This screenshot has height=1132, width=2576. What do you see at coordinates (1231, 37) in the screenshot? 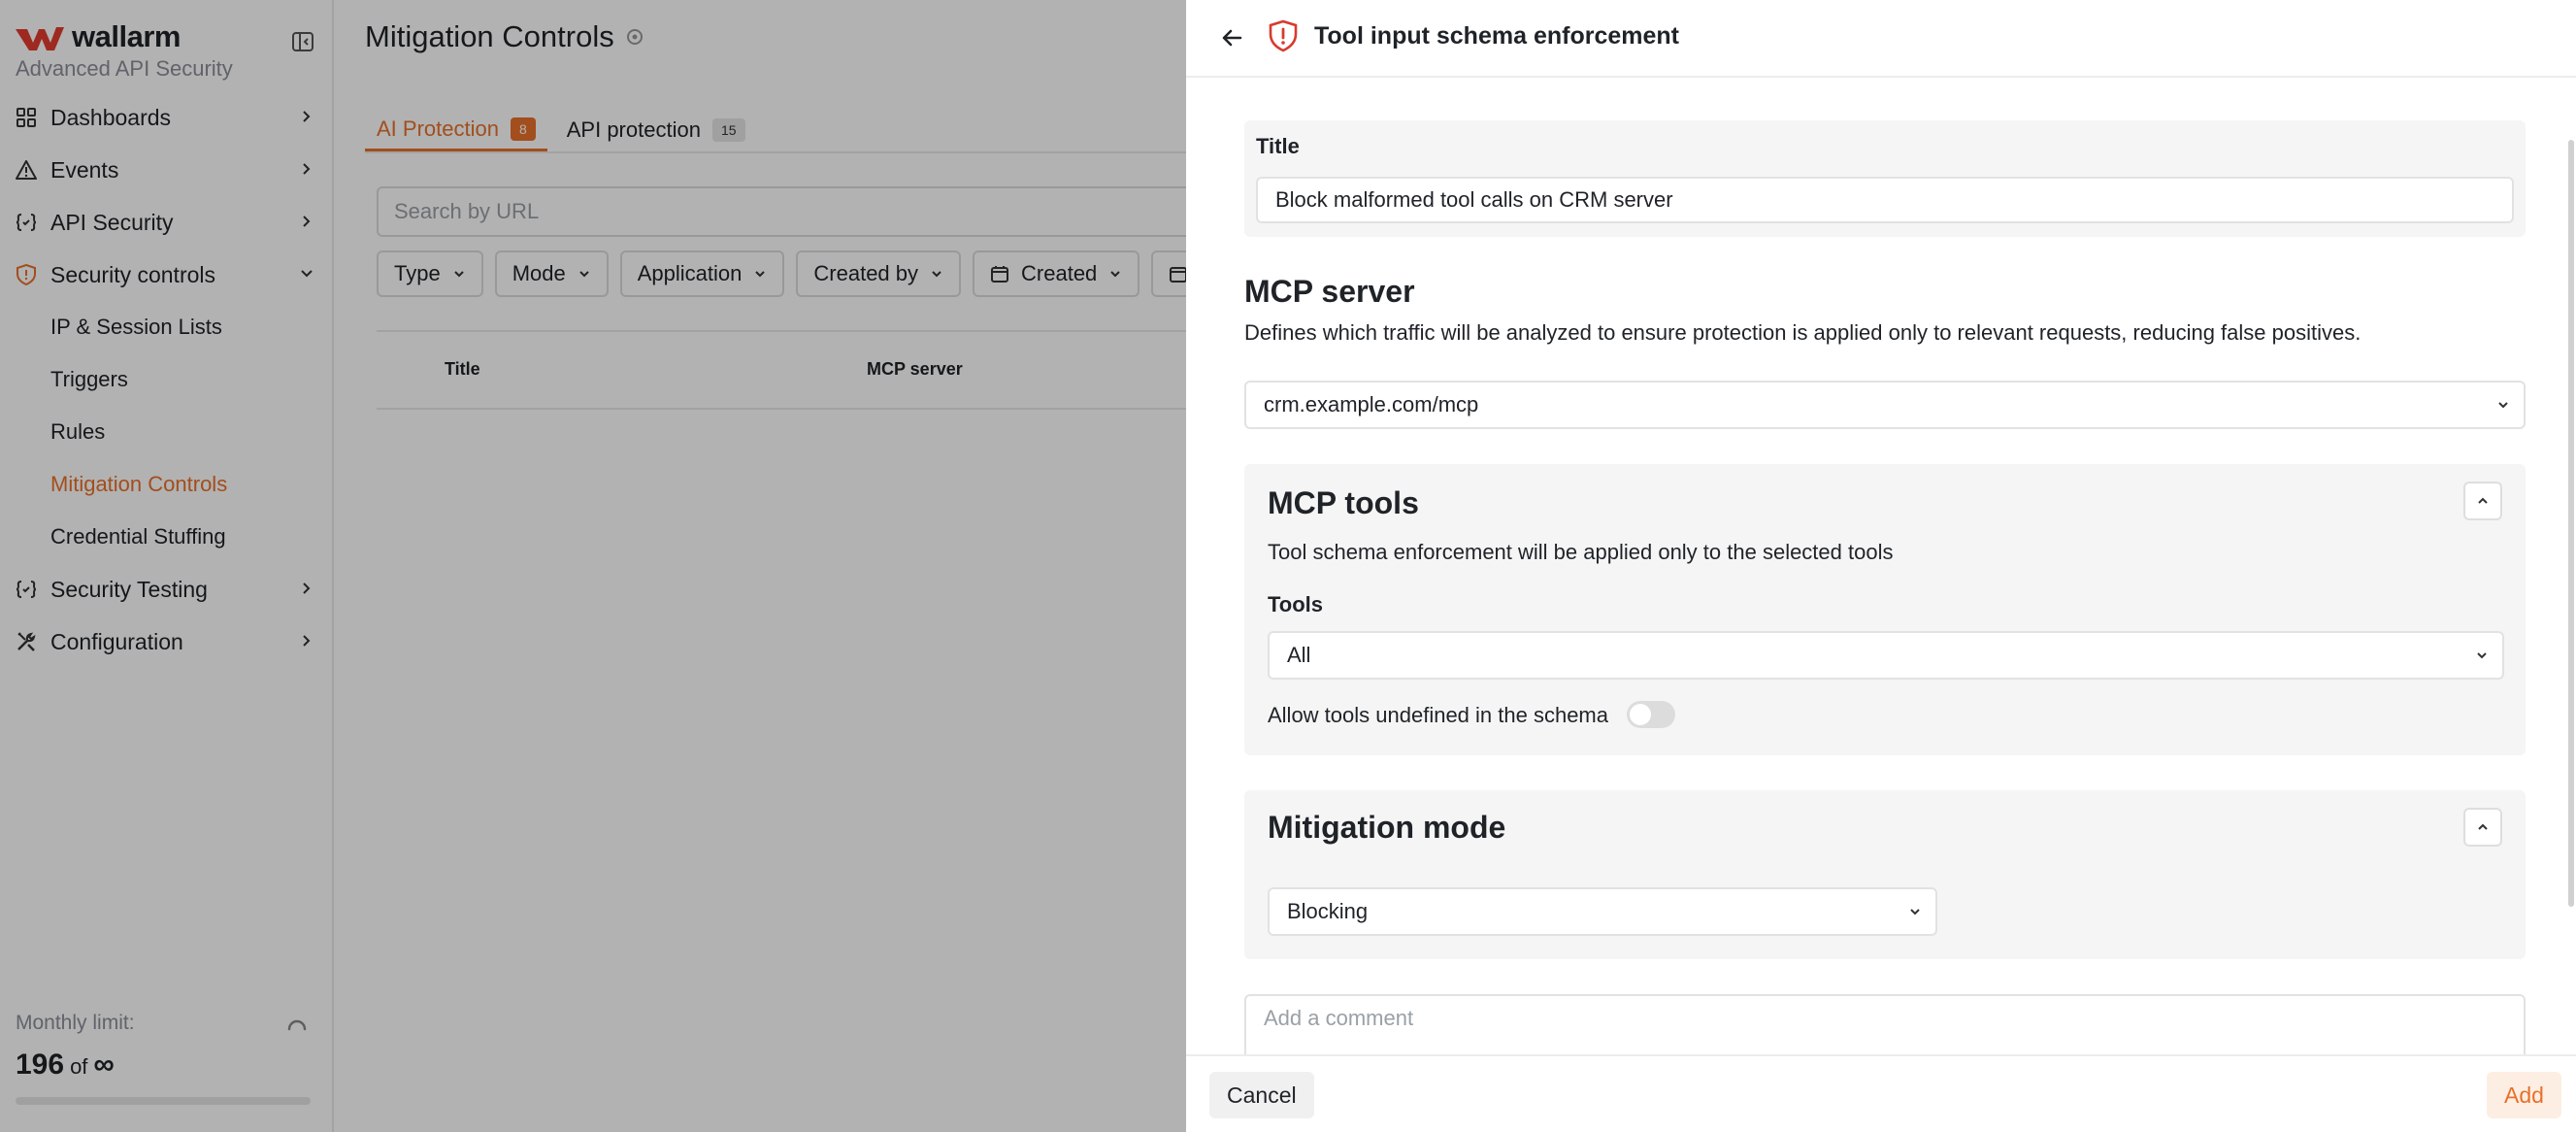
I see `arrow-left-icon` at bounding box center [1231, 37].